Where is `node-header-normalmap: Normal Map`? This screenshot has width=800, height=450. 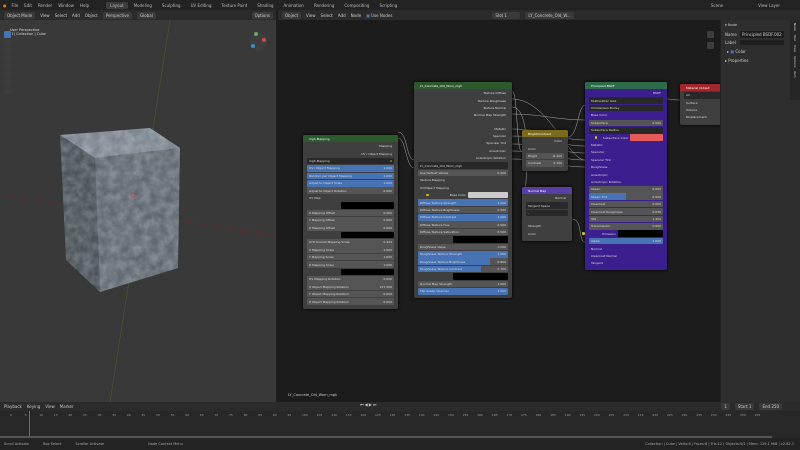 node-header-normalmap: Normal Map is located at coordinates (547, 190).